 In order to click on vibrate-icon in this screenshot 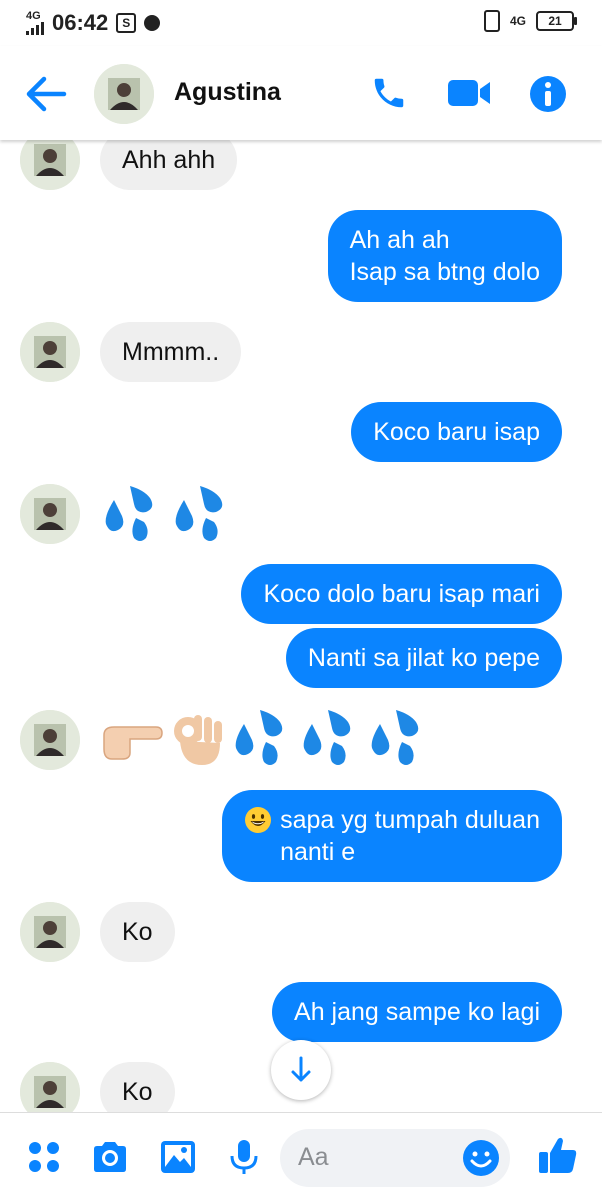, I will do `click(491, 21)`.